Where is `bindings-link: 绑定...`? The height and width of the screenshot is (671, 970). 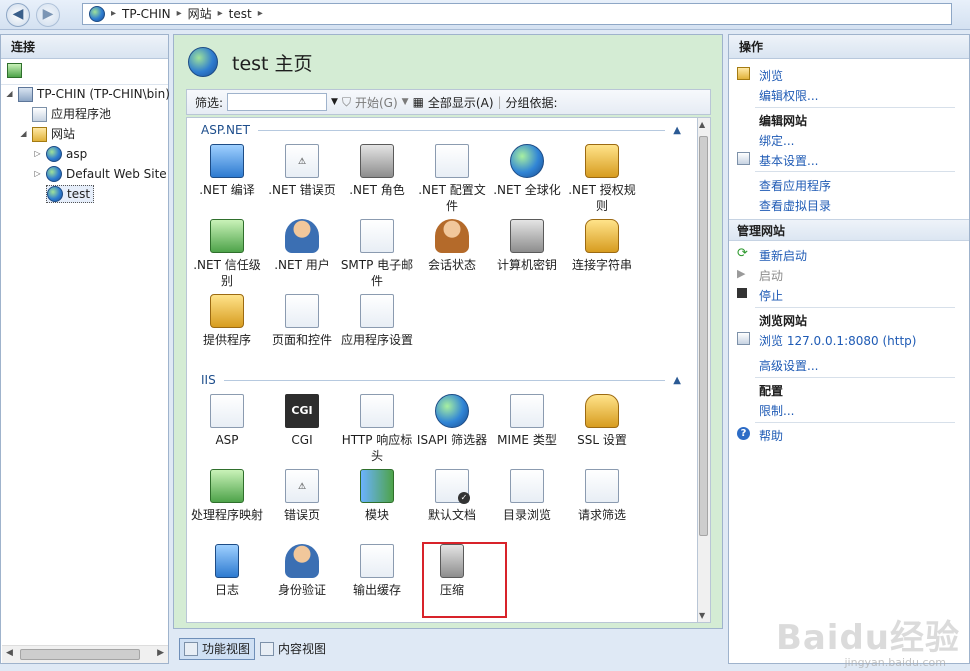
bindings-link: 绑定... is located at coordinates (776, 140).